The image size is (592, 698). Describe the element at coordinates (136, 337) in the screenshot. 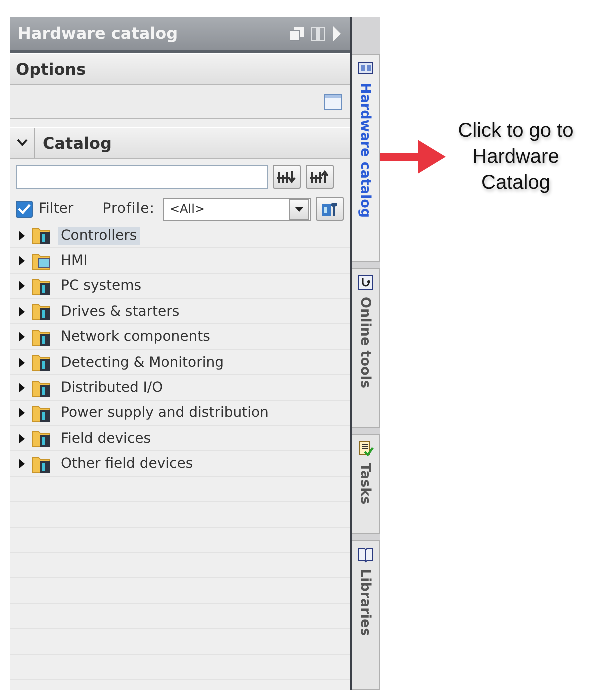

I see `catalog-item: Network components` at that location.